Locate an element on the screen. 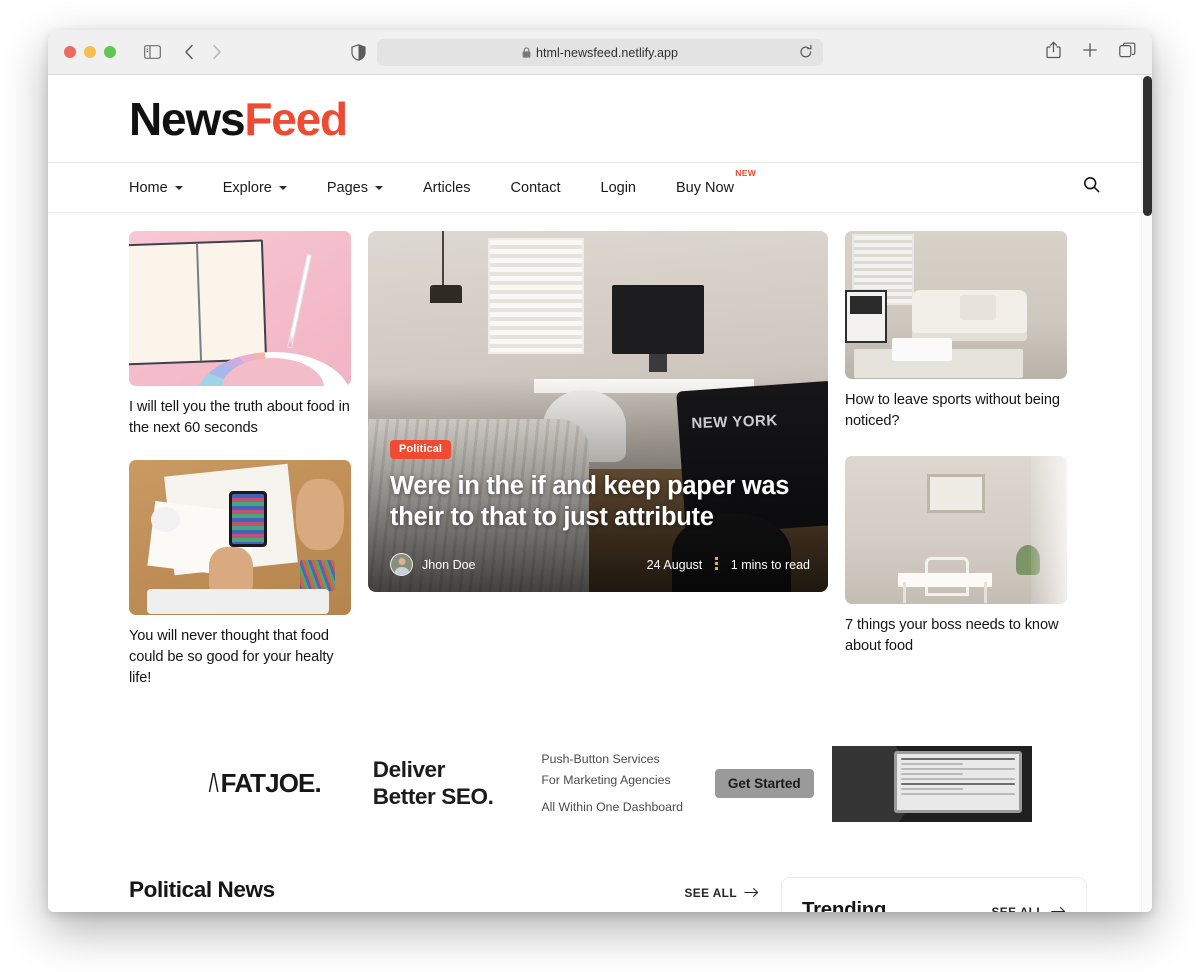  plus-icon is located at coordinates (1090, 52).